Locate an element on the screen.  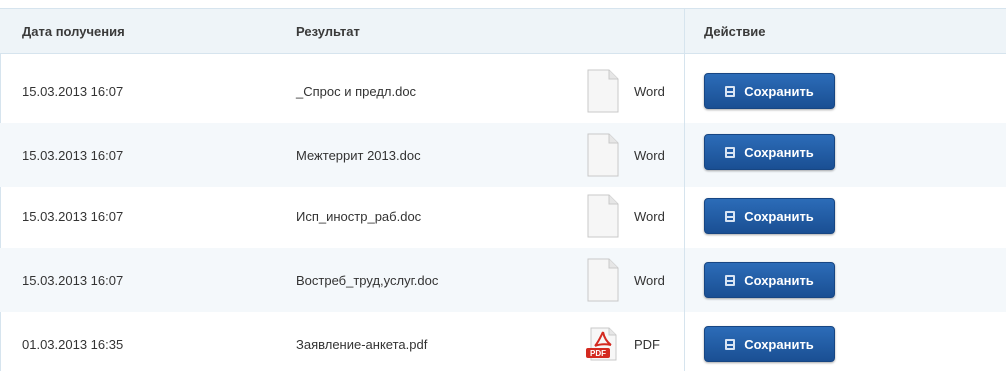
column-divider is located at coordinates (684, 189).